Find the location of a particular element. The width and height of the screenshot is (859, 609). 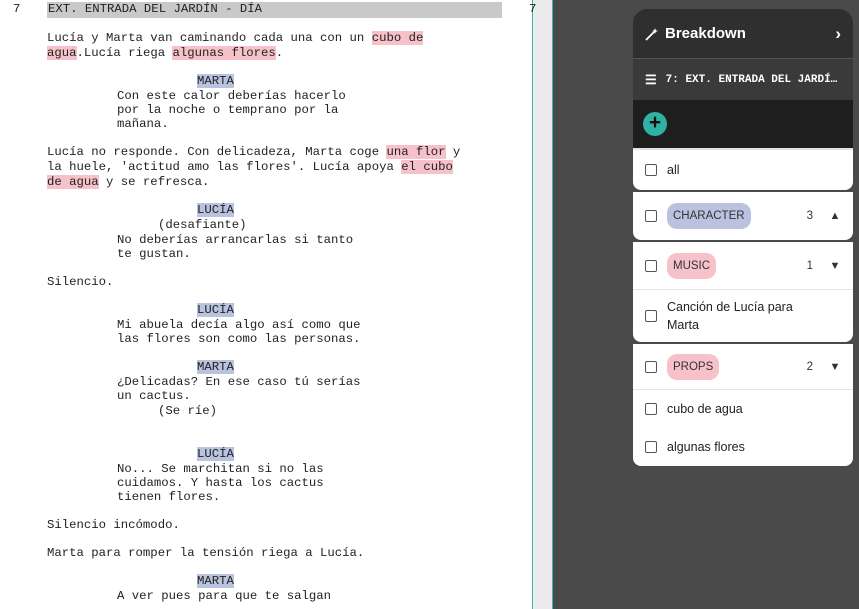

tagged-prop: el cubo is located at coordinates (427, 167).